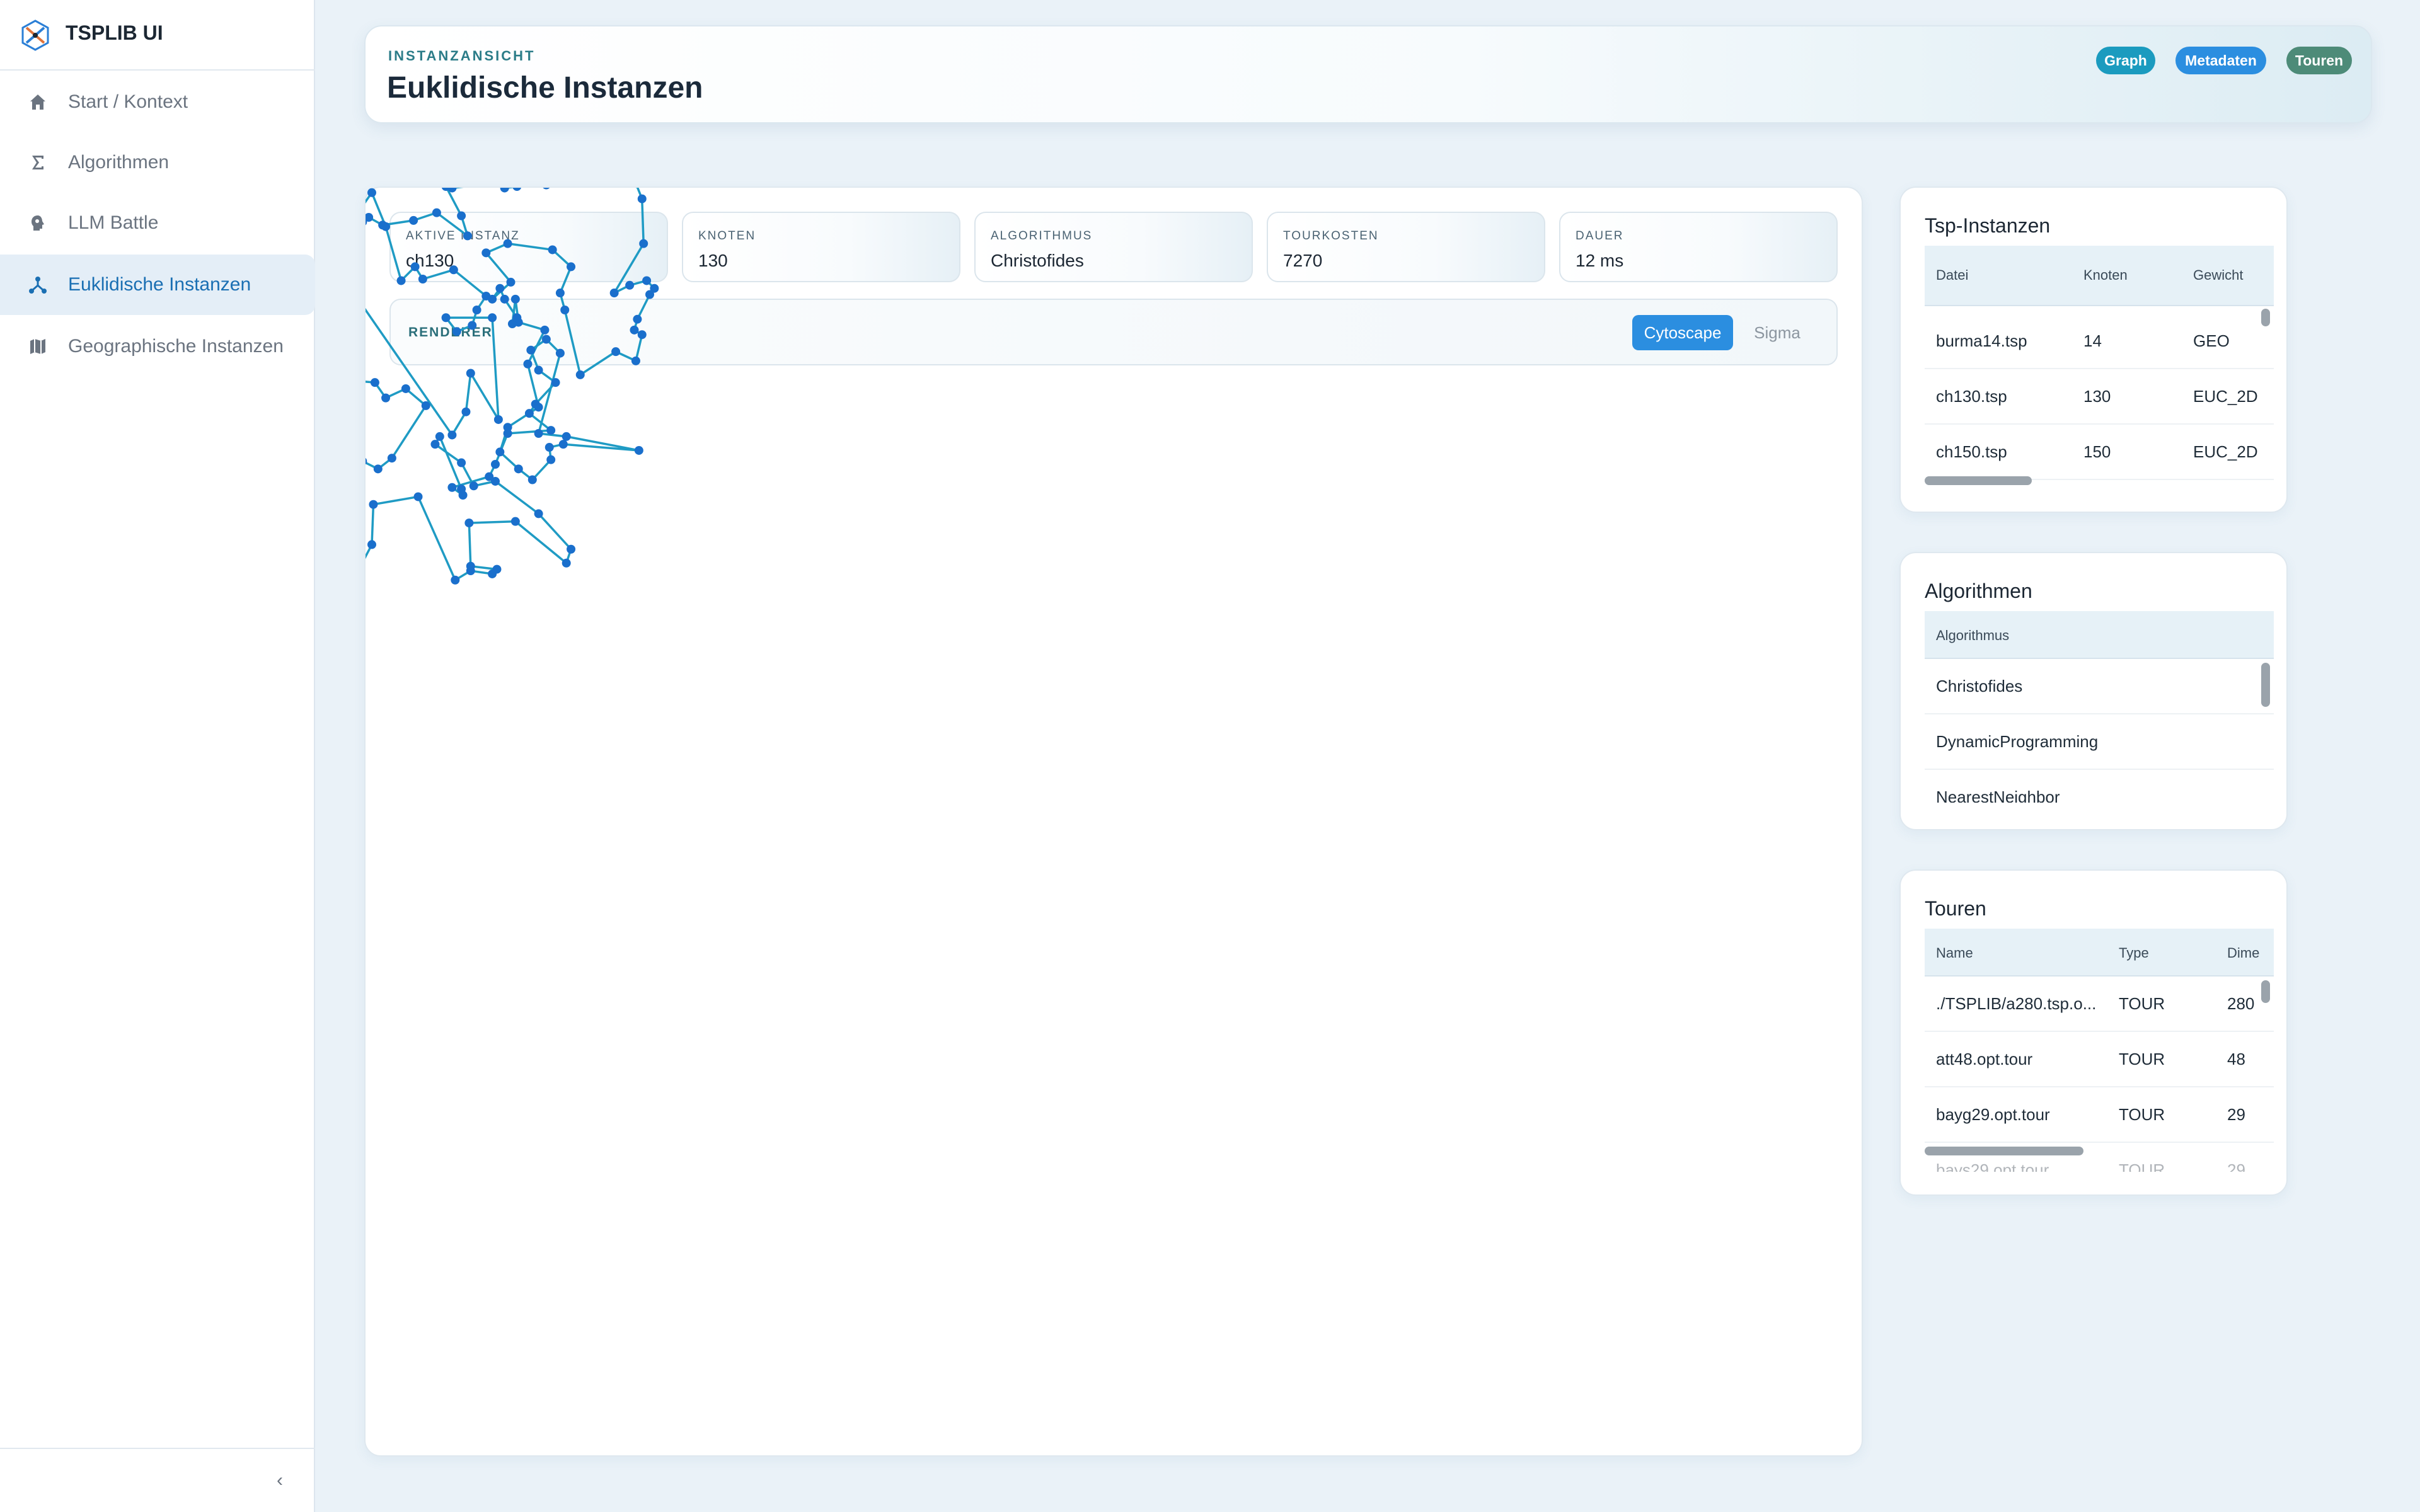  What do you see at coordinates (2100, 742) in the screenshot?
I see `table-row: DynamicProgramming` at bounding box center [2100, 742].